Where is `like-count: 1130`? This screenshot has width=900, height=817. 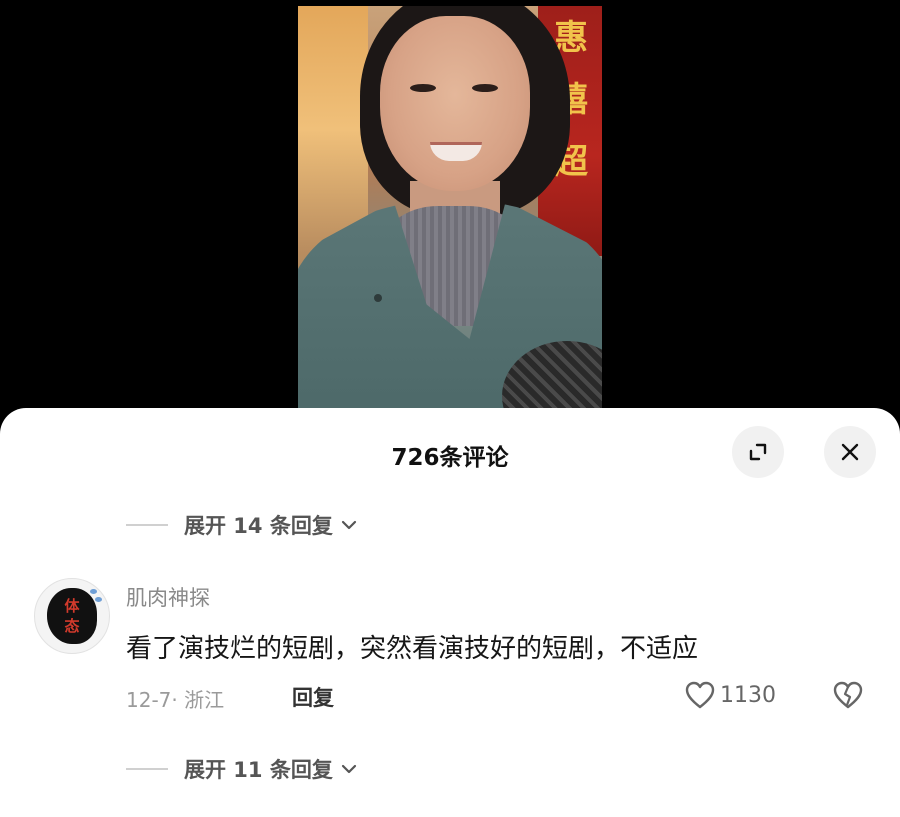 like-count: 1130 is located at coordinates (748, 695).